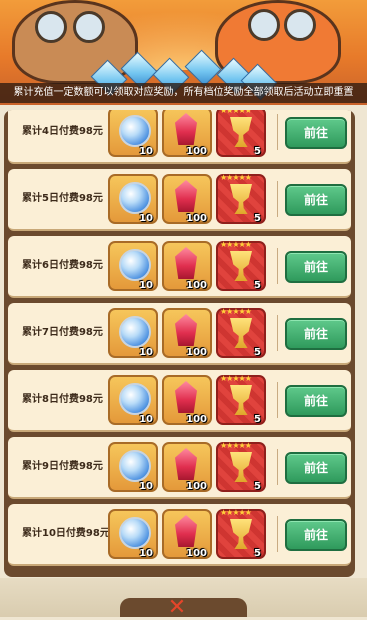  I want to click on row-title: 累计7日付费98元, so click(62, 332).